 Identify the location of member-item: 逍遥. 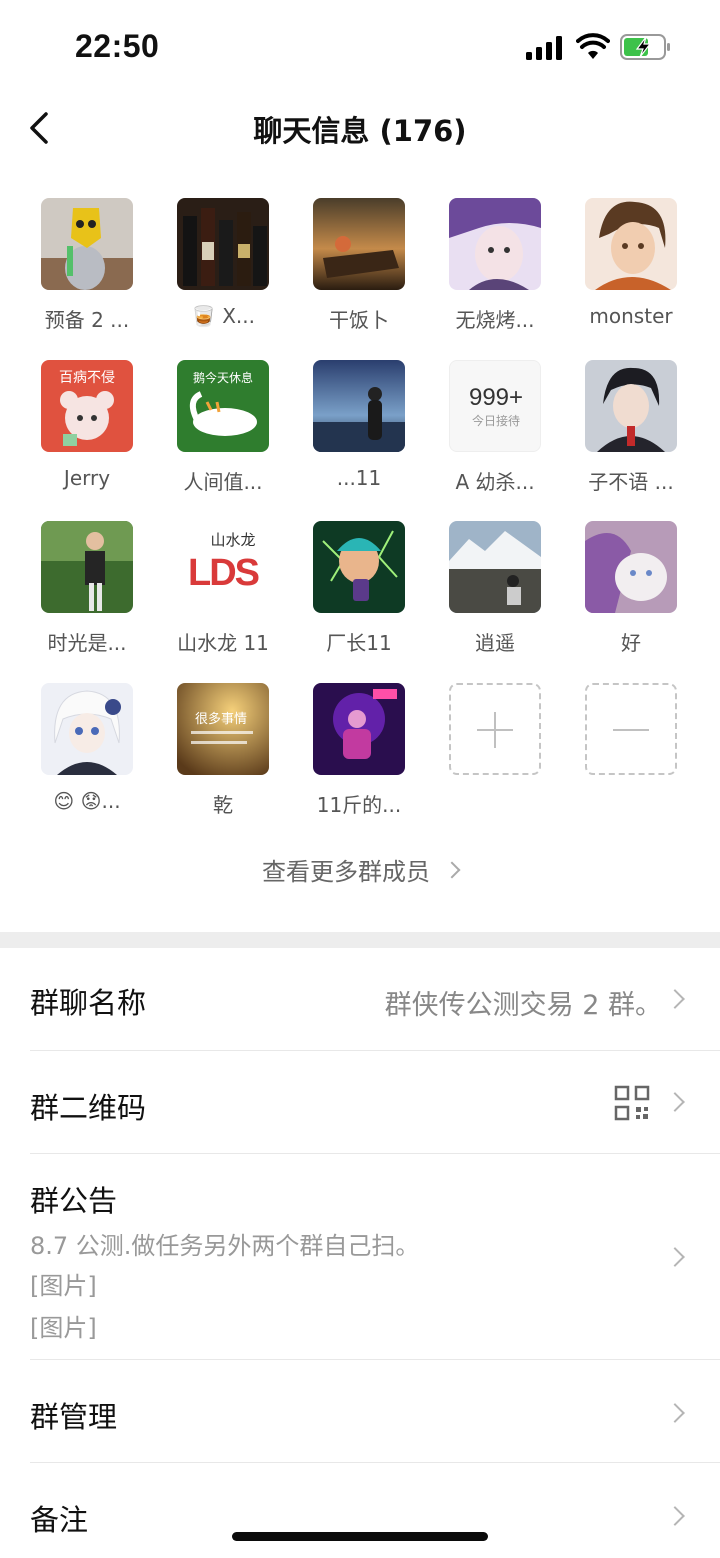
(495, 588).